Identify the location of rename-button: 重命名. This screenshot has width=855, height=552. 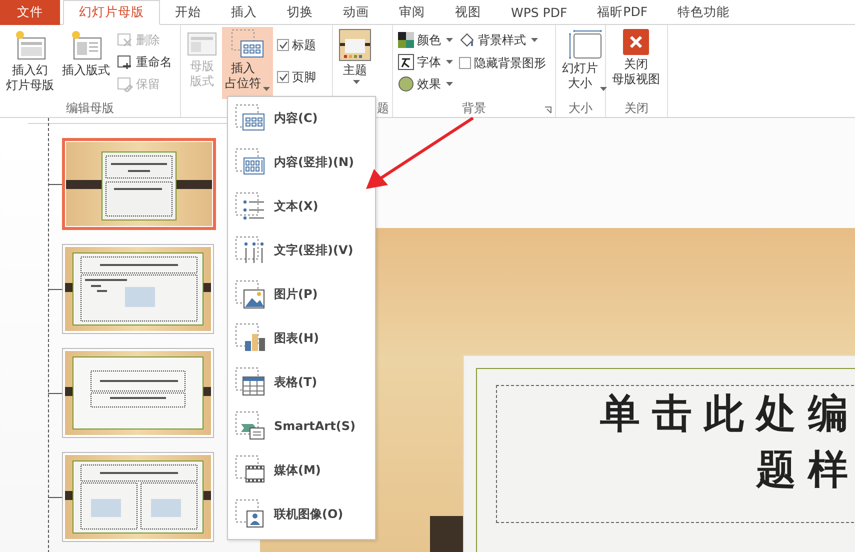
(144, 62).